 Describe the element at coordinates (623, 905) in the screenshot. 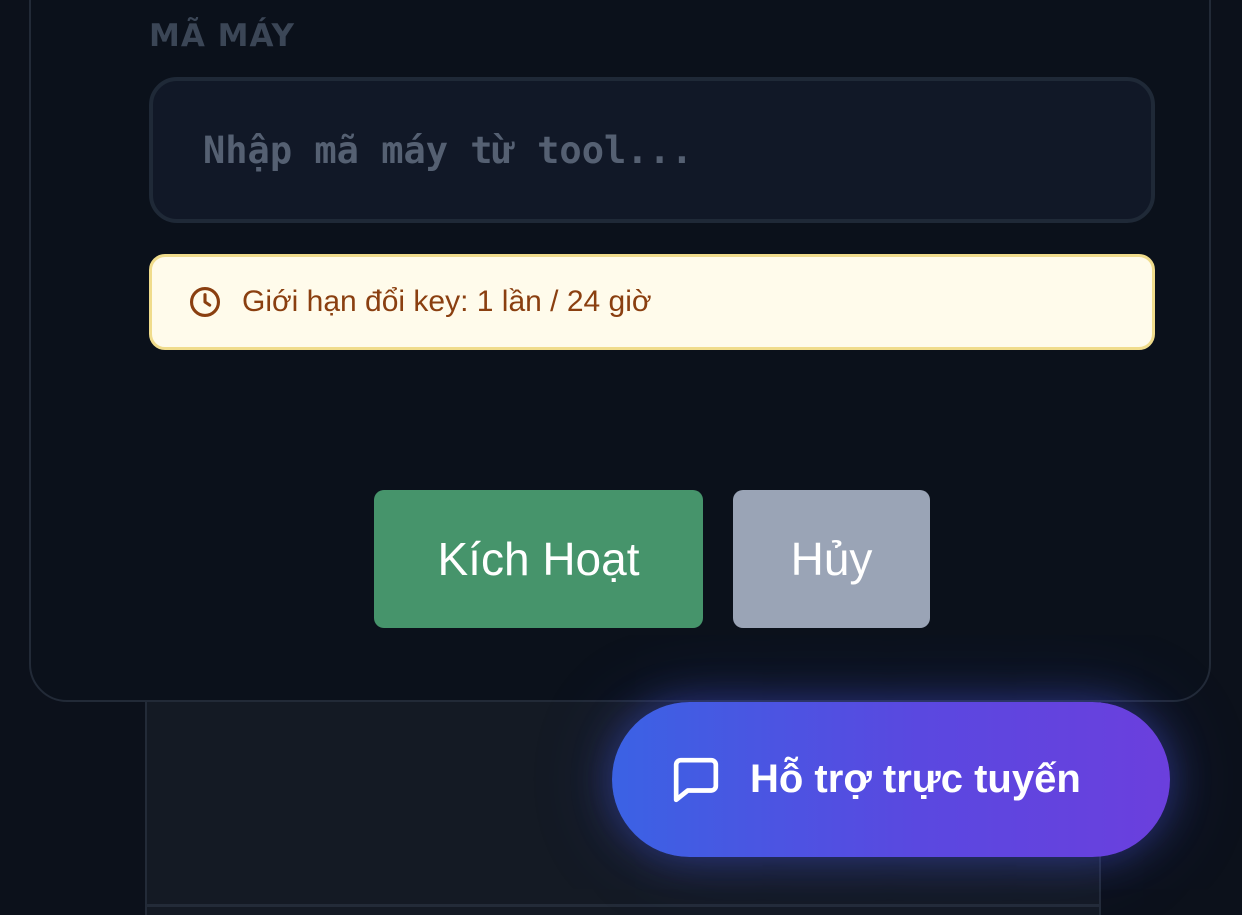

I see `divider` at that location.